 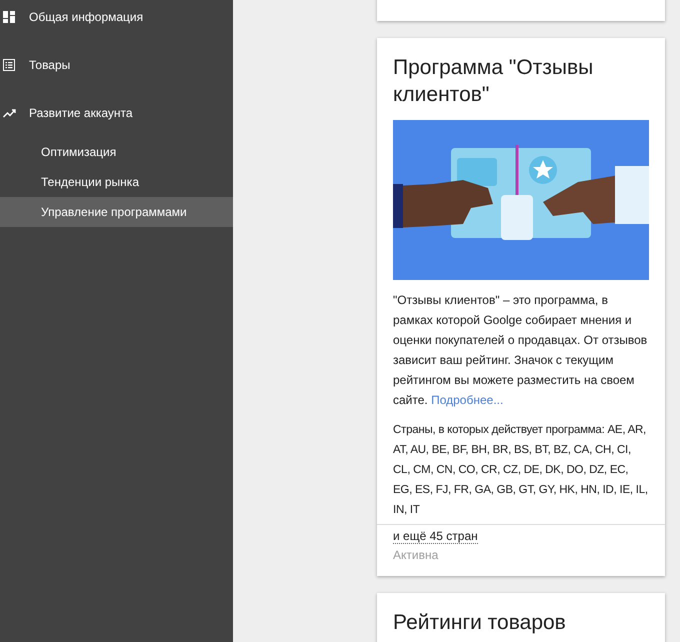 I want to click on nav-item: Развитие аккаунта, so click(x=116, y=113).